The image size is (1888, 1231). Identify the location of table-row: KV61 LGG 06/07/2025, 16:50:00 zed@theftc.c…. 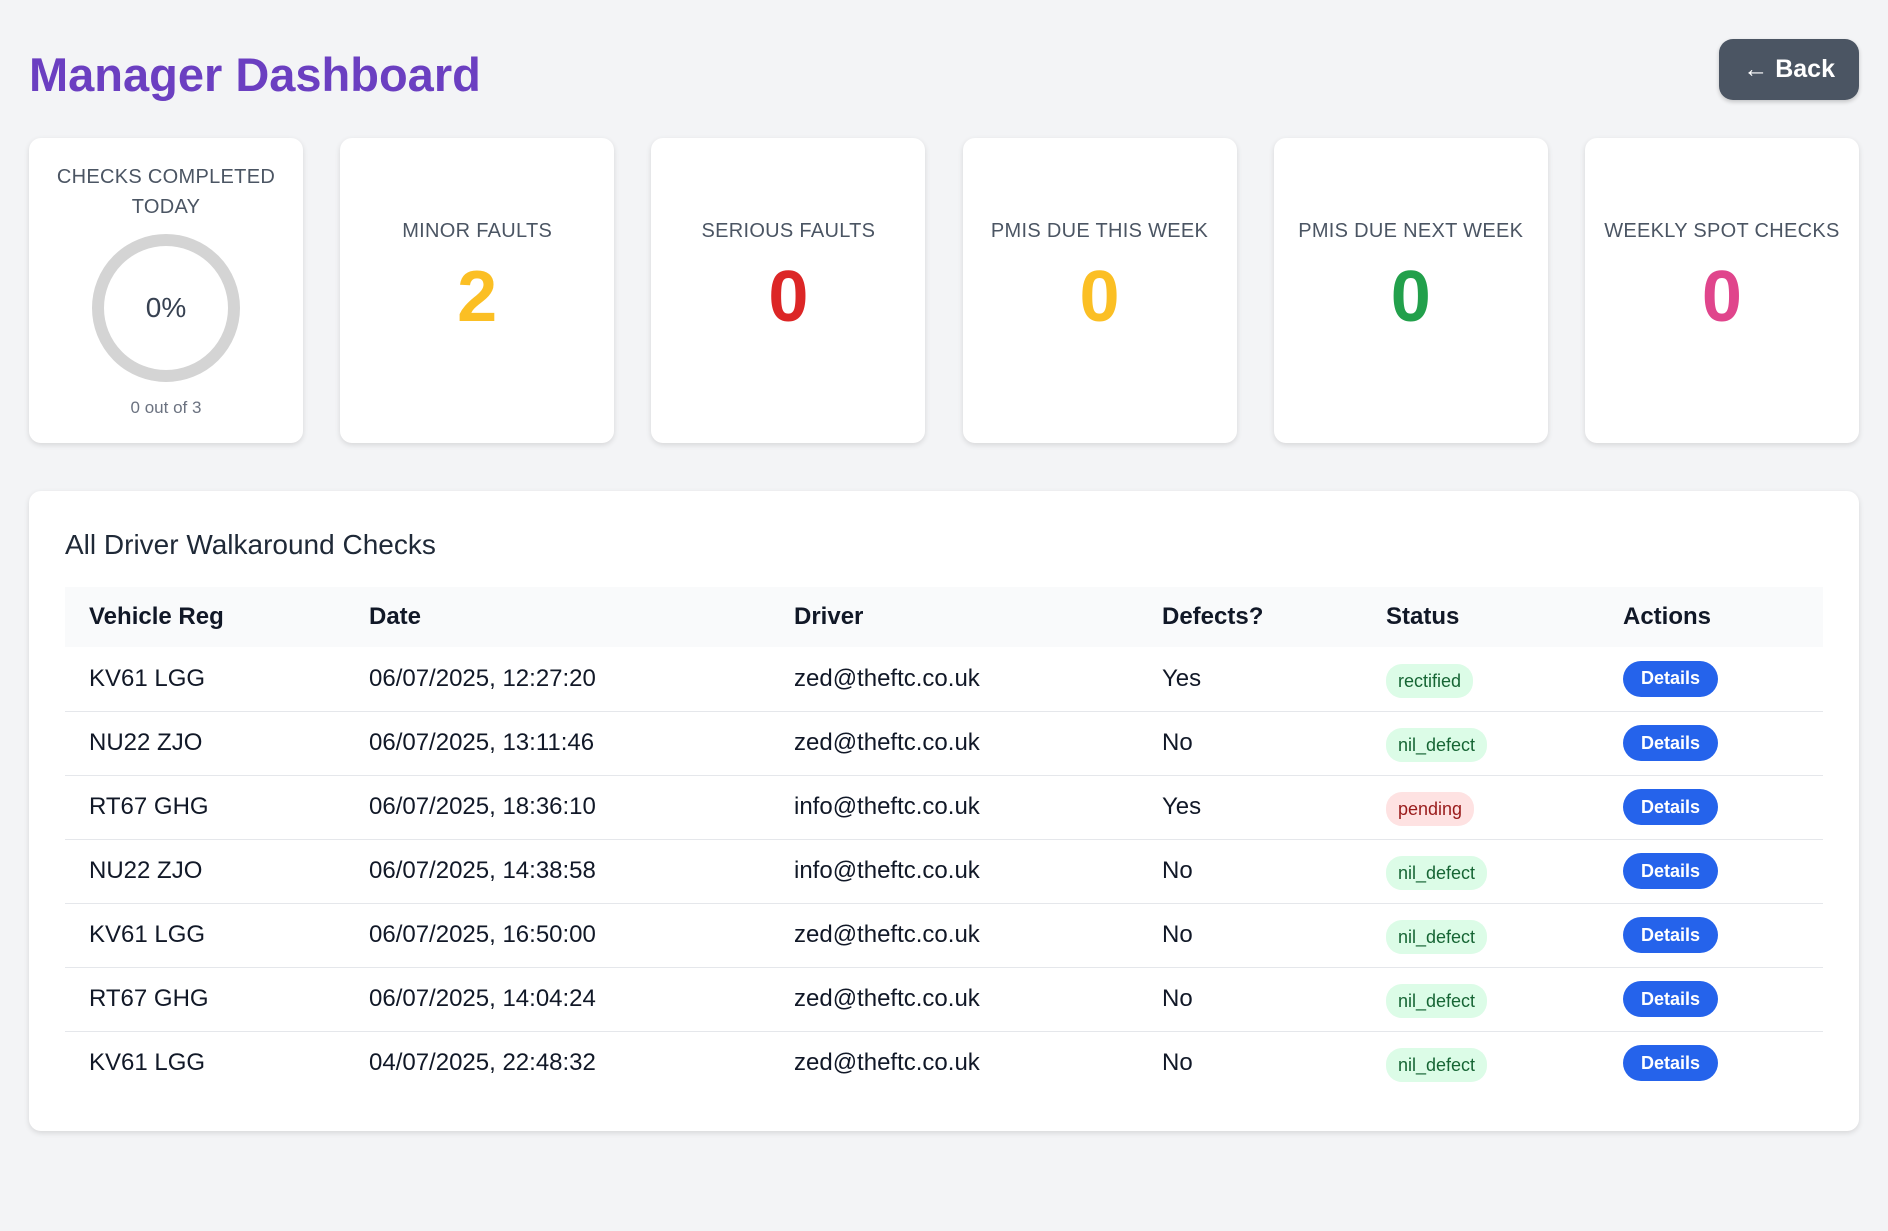
(944, 935).